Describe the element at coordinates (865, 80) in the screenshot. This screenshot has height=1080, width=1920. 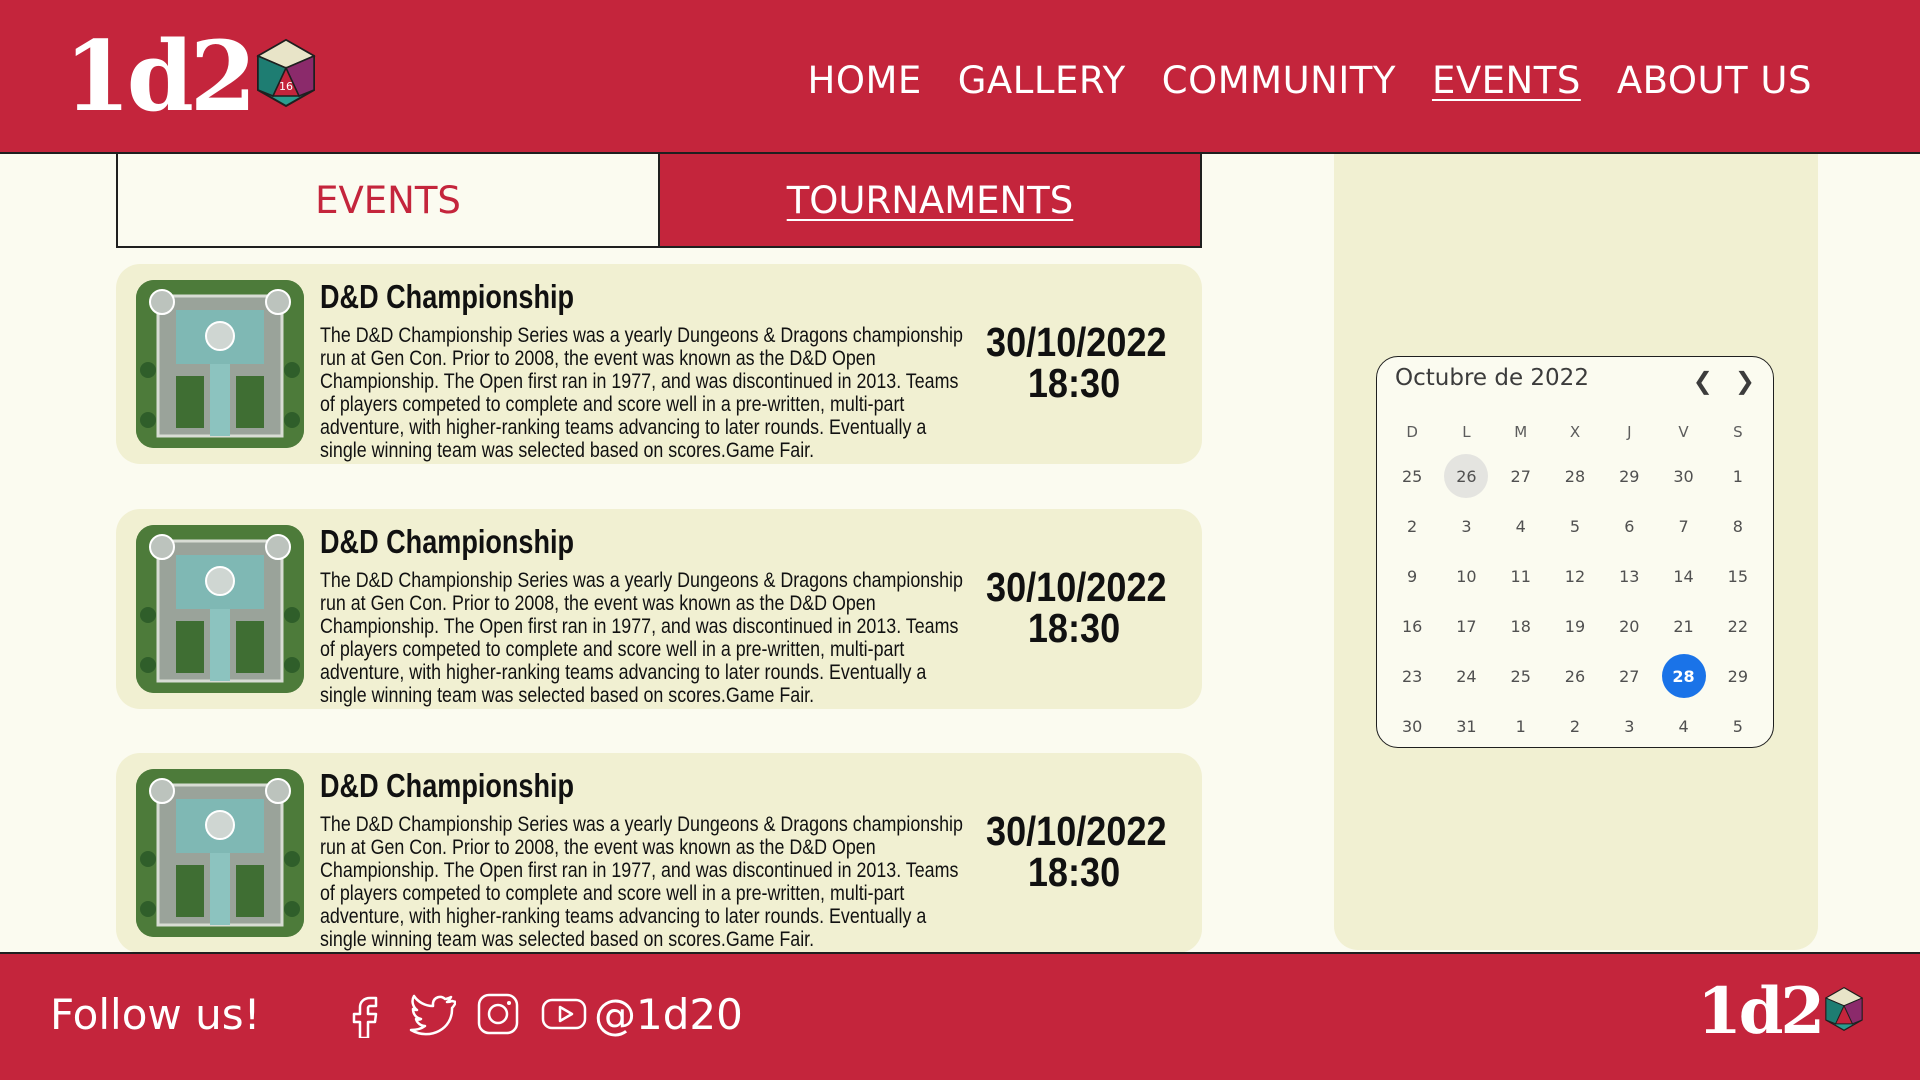
I see `nav-home: HOME` at that location.